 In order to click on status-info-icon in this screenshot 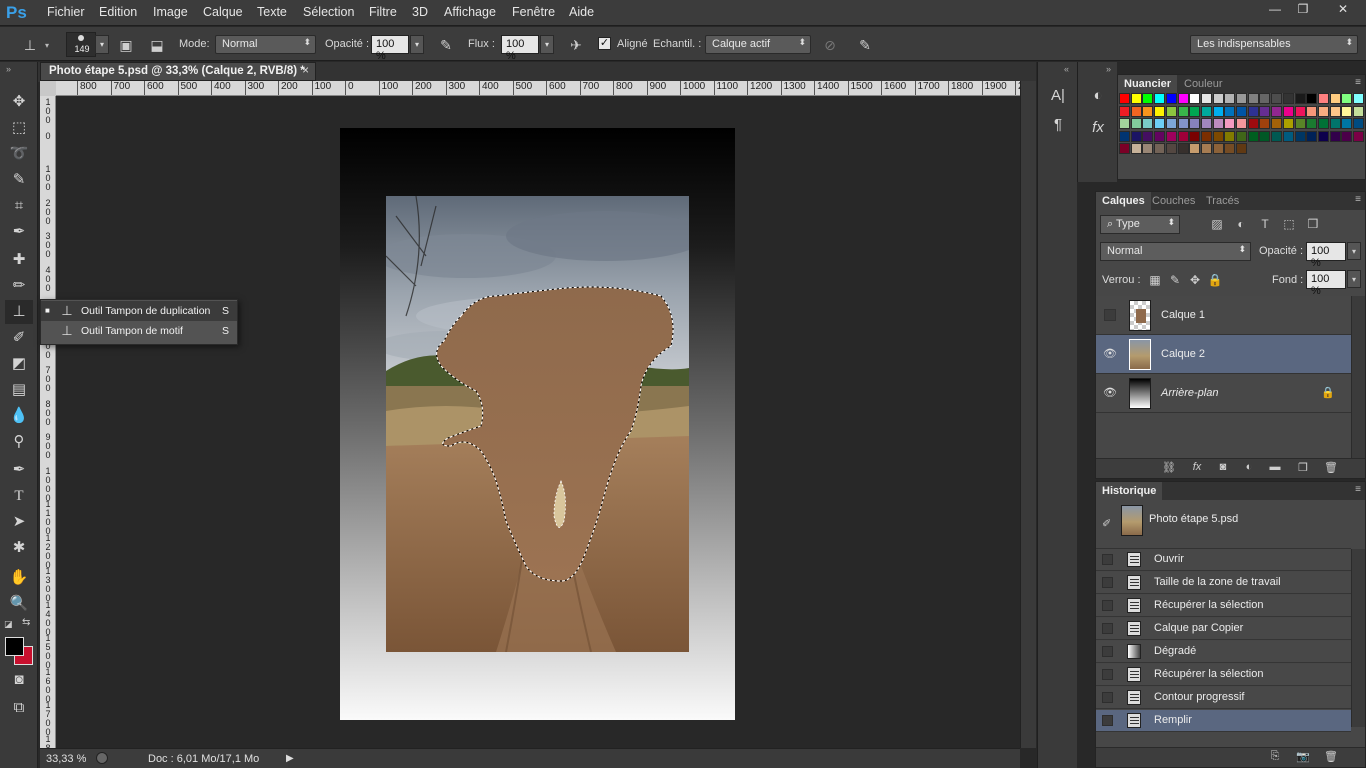, I will do `click(102, 758)`.